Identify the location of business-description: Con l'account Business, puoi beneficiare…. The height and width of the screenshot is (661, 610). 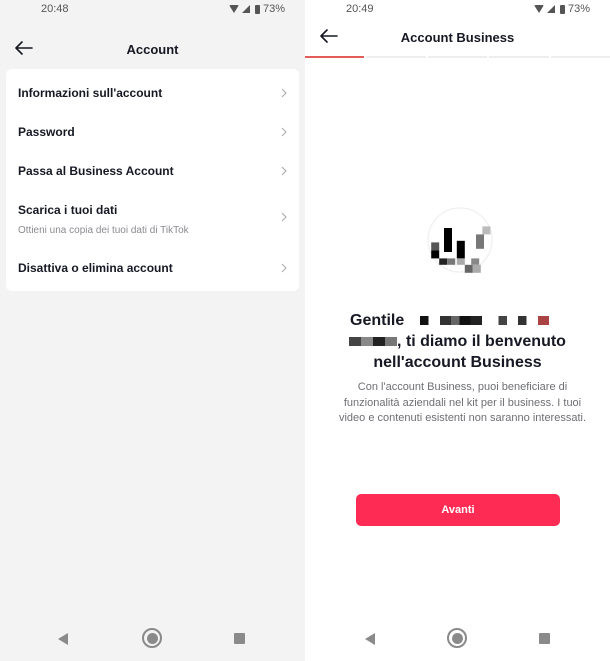
(462, 402).